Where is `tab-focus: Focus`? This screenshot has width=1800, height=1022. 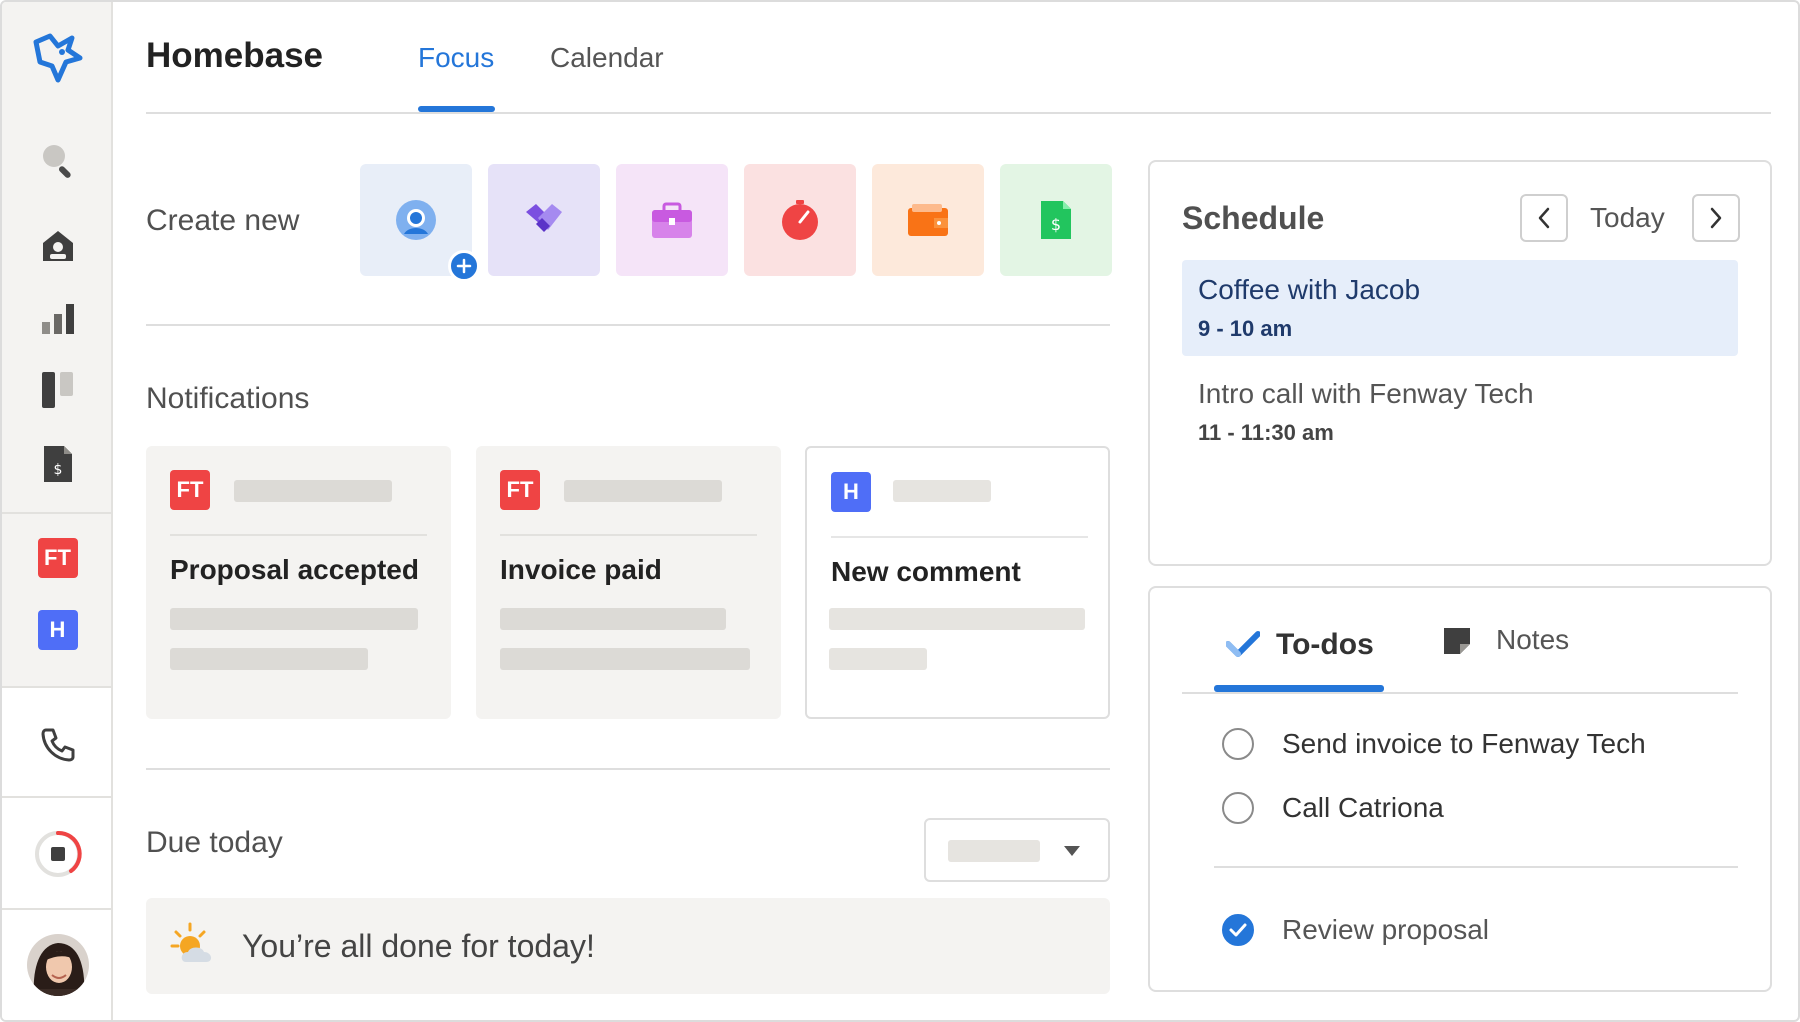 tab-focus: Focus is located at coordinates (456, 58).